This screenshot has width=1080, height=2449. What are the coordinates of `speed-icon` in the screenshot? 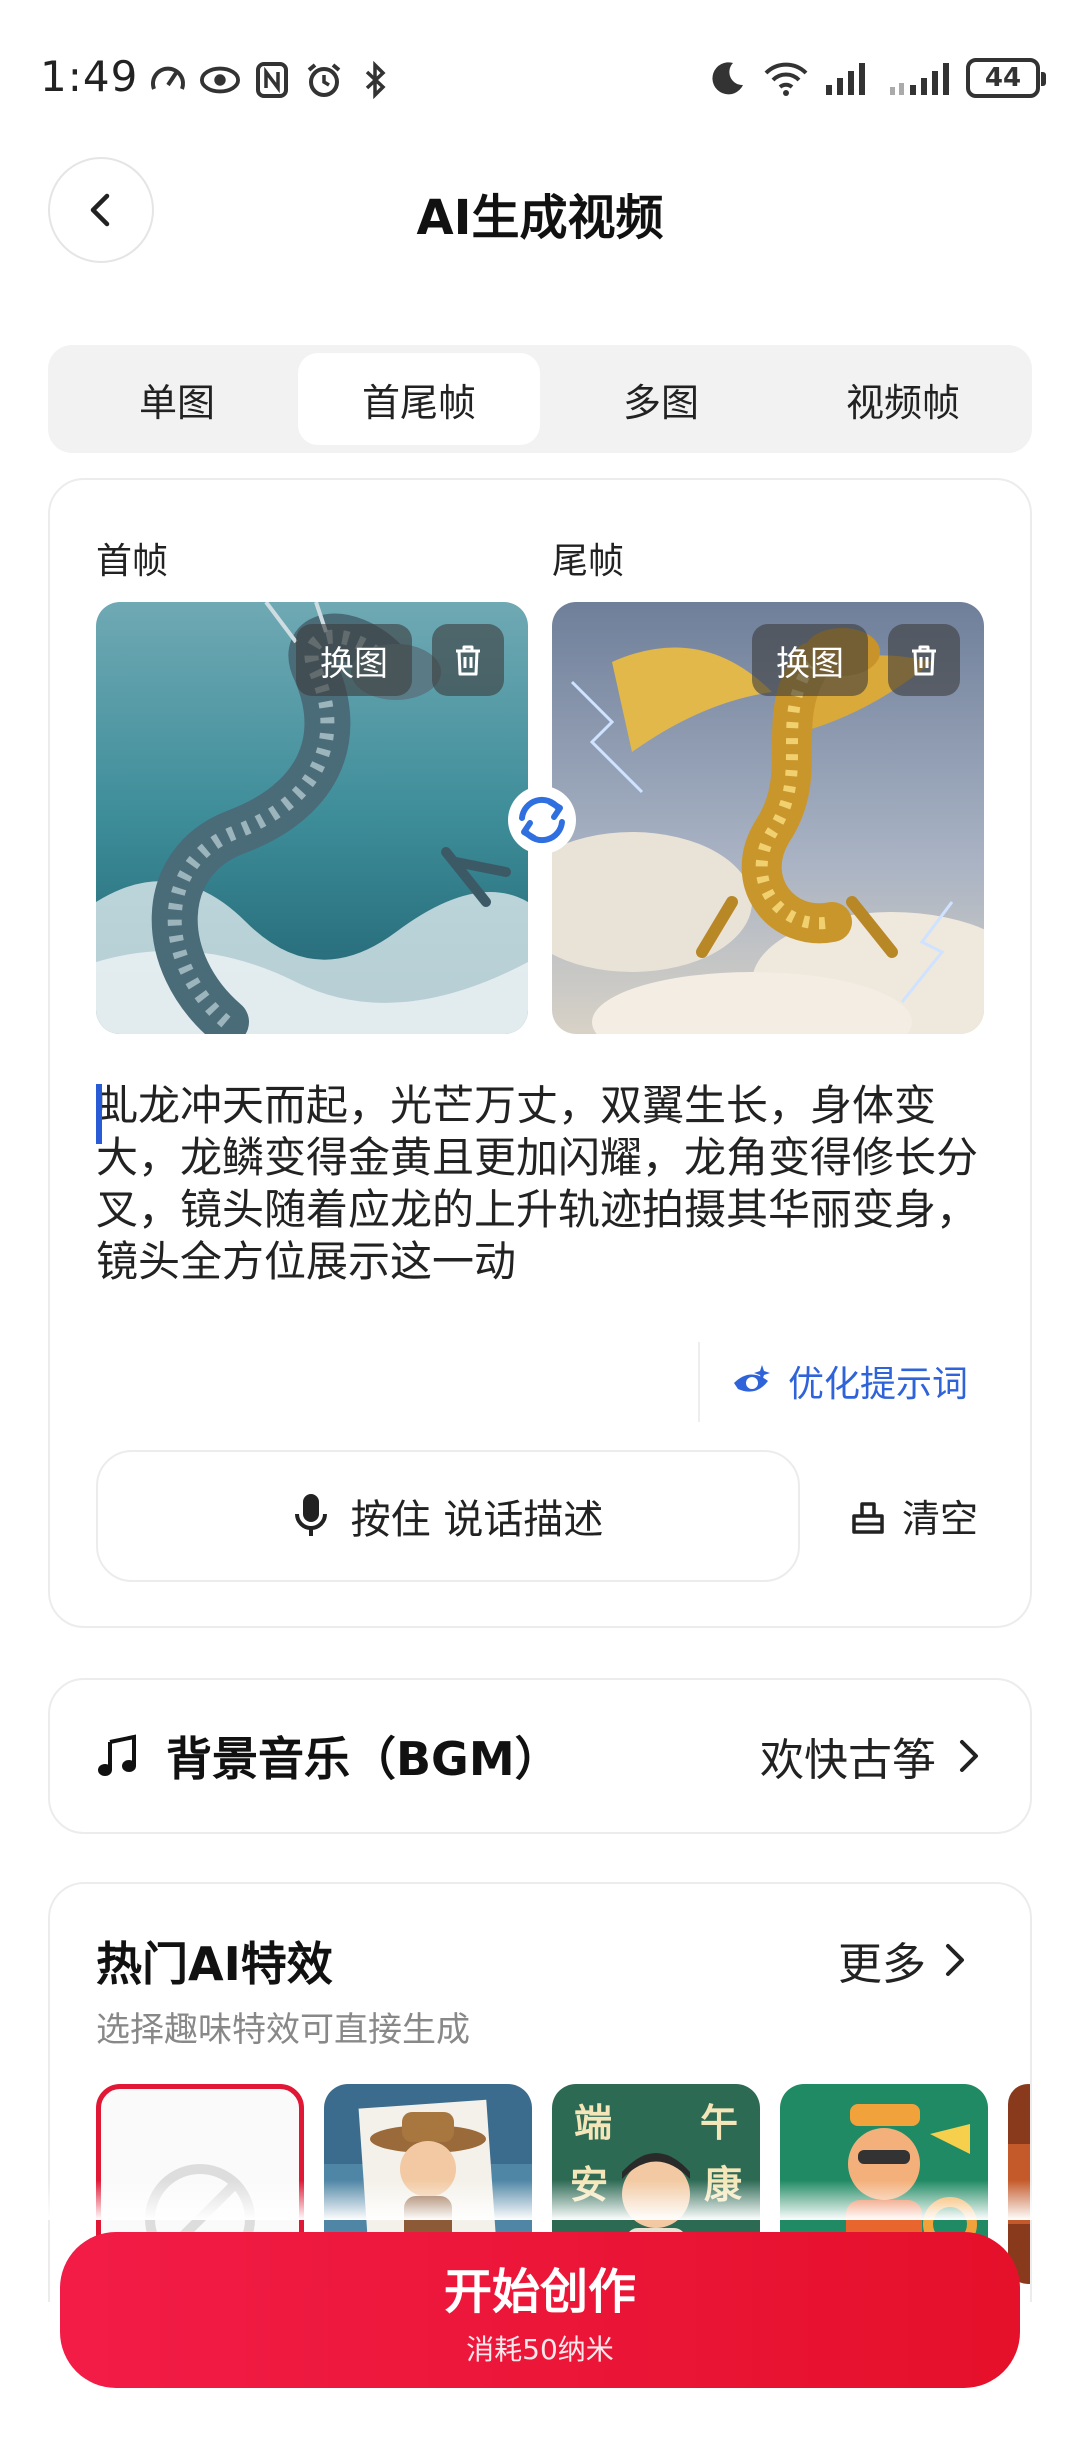 It's located at (168, 80).